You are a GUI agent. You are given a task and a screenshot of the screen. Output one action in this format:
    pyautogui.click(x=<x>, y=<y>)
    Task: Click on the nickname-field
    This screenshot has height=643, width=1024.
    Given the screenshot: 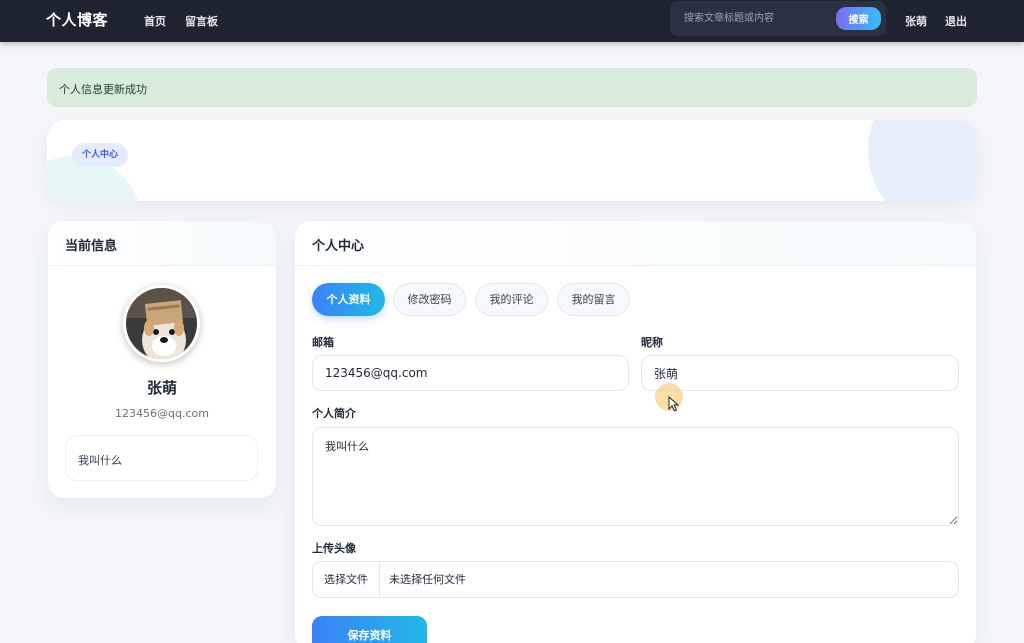 What is the action you would take?
    pyautogui.click(x=800, y=373)
    